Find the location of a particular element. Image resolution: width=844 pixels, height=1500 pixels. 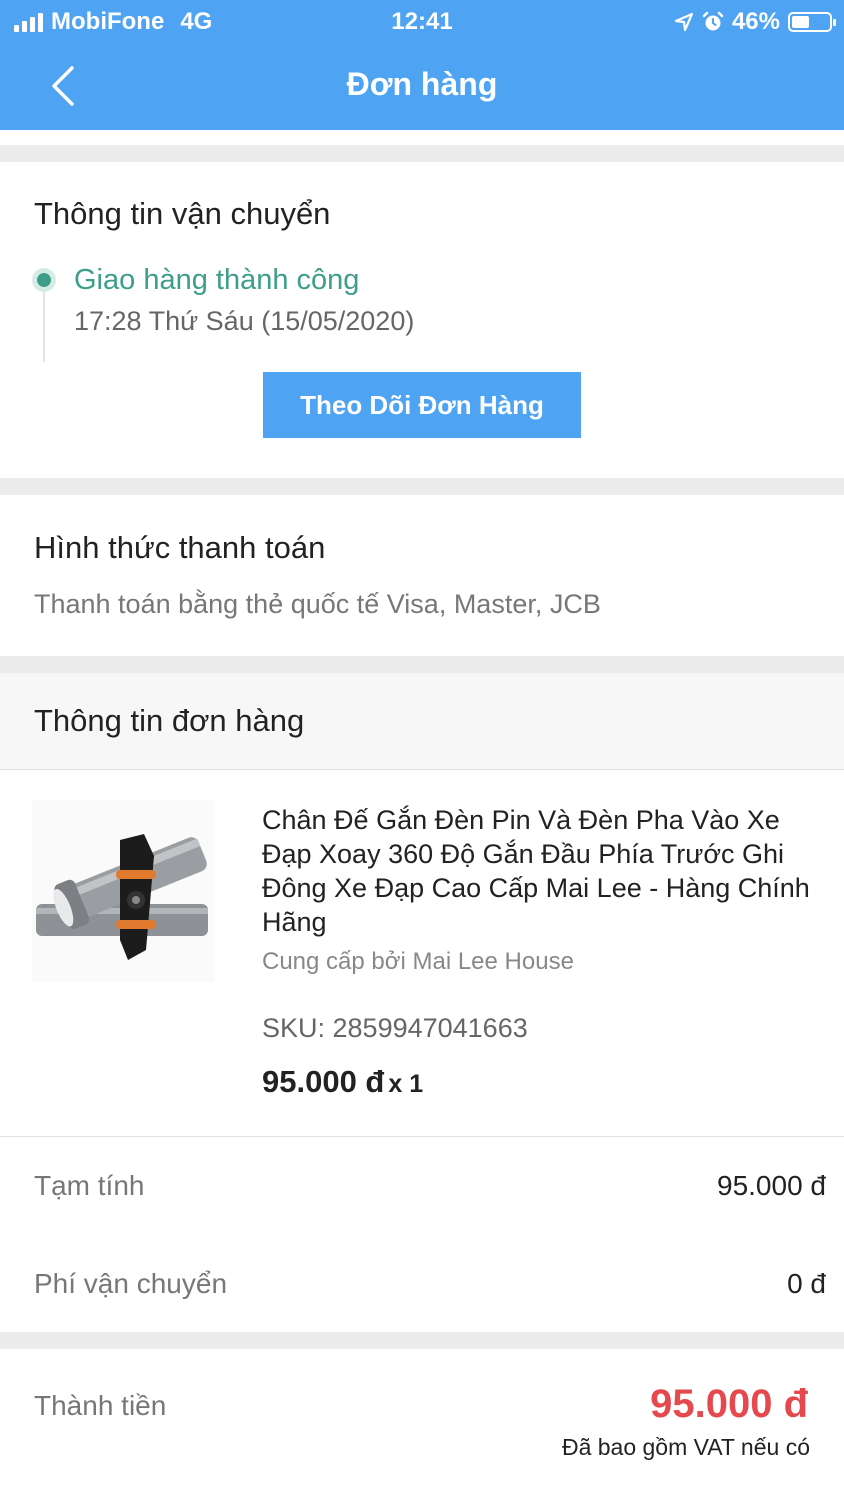

product-price-line: 95.000 đx 1 is located at coordinates (342, 1082).